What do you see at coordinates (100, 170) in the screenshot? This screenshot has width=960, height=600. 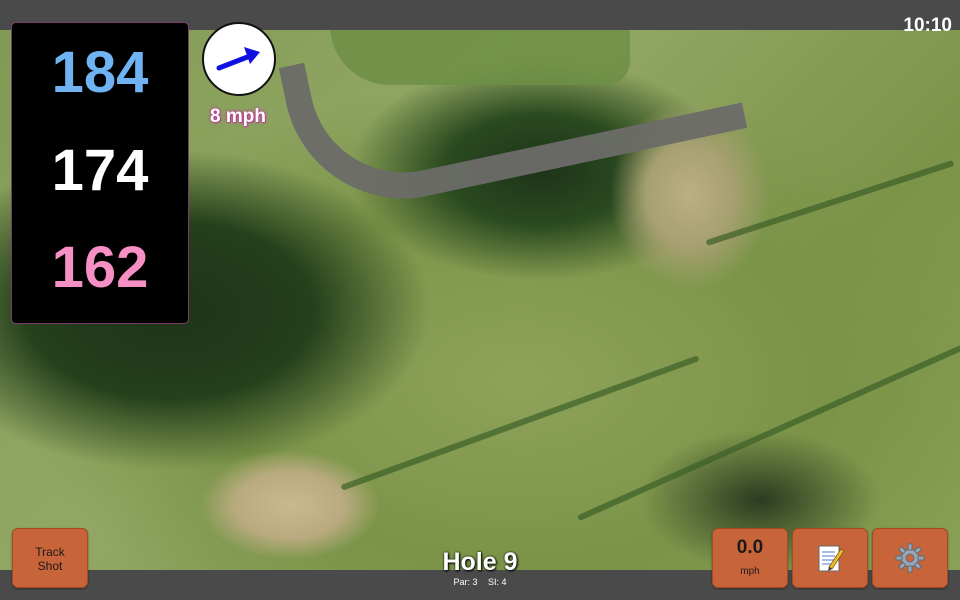 I see `middle-distance: 174` at bounding box center [100, 170].